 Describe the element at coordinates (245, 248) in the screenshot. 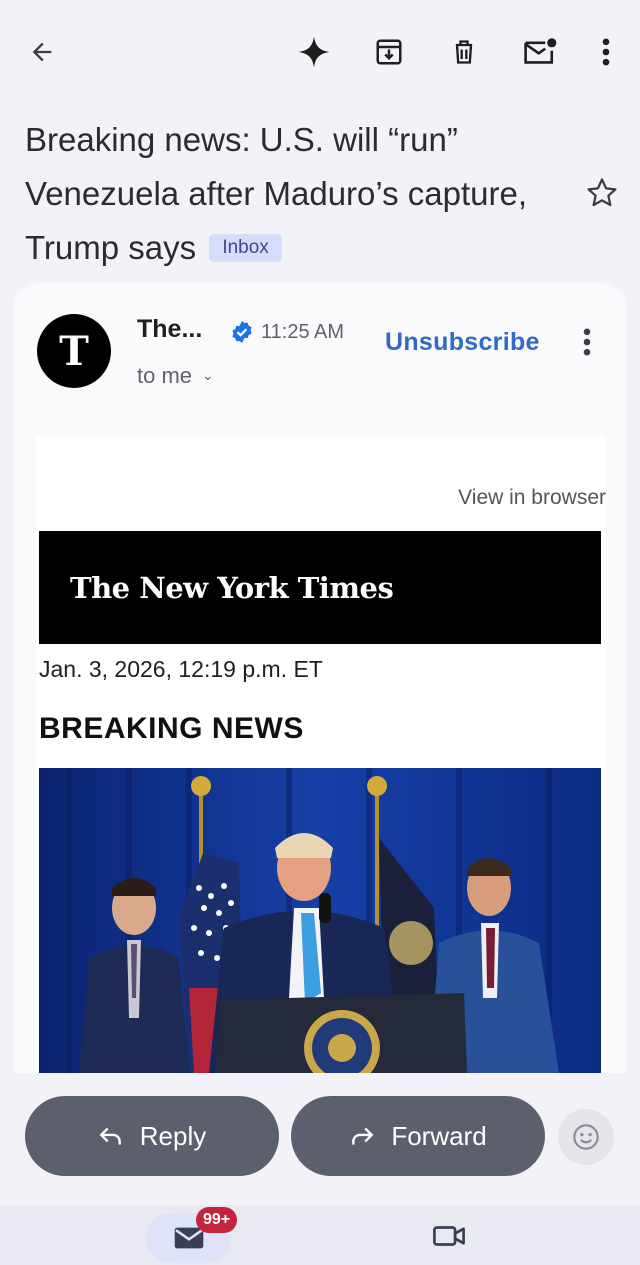

I see `inbox-label-badge: Inbox` at that location.